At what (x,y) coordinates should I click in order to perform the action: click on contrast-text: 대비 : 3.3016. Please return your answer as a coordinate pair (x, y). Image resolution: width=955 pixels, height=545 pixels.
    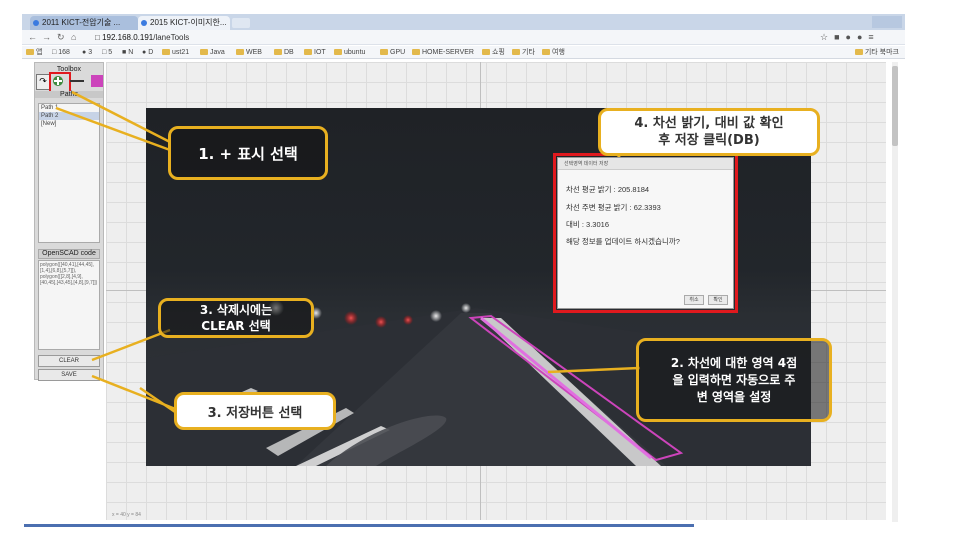
    Looking at the image, I should click on (587, 224).